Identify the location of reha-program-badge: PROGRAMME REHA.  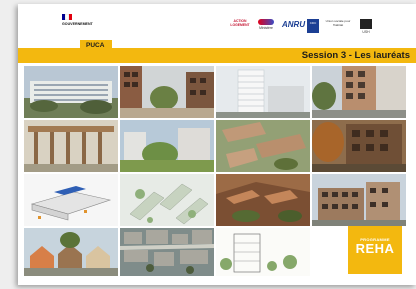
(375, 250).